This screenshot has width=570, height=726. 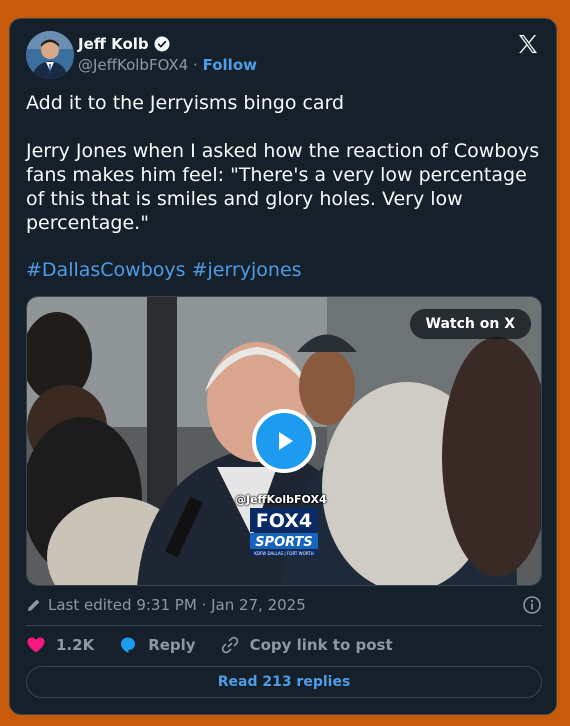 I want to click on play-button, so click(x=284, y=441).